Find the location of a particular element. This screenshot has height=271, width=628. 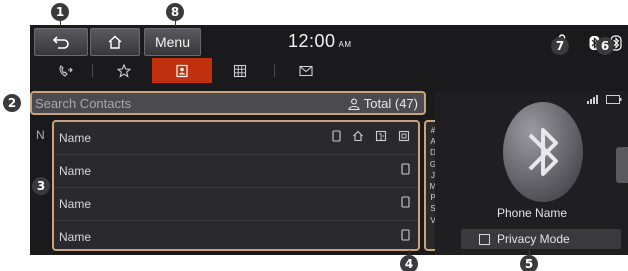

side-panel-handle is located at coordinates (622, 165).